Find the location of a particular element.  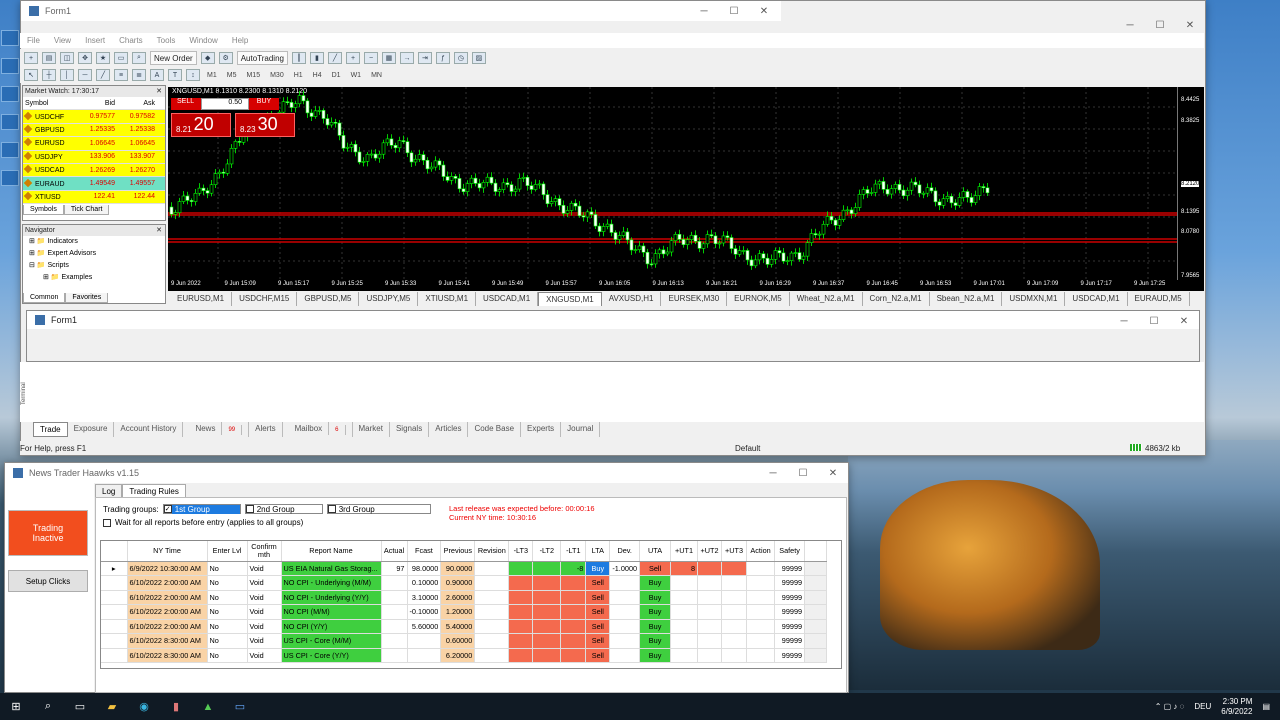

chart-tab: XTIUSD,M1 is located at coordinates (447, 299).